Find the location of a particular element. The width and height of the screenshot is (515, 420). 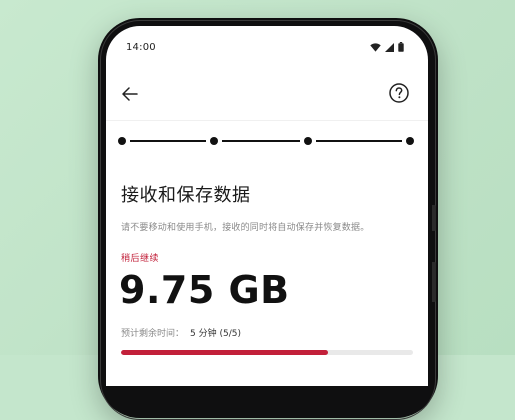

help-button is located at coordinates (399, 93).